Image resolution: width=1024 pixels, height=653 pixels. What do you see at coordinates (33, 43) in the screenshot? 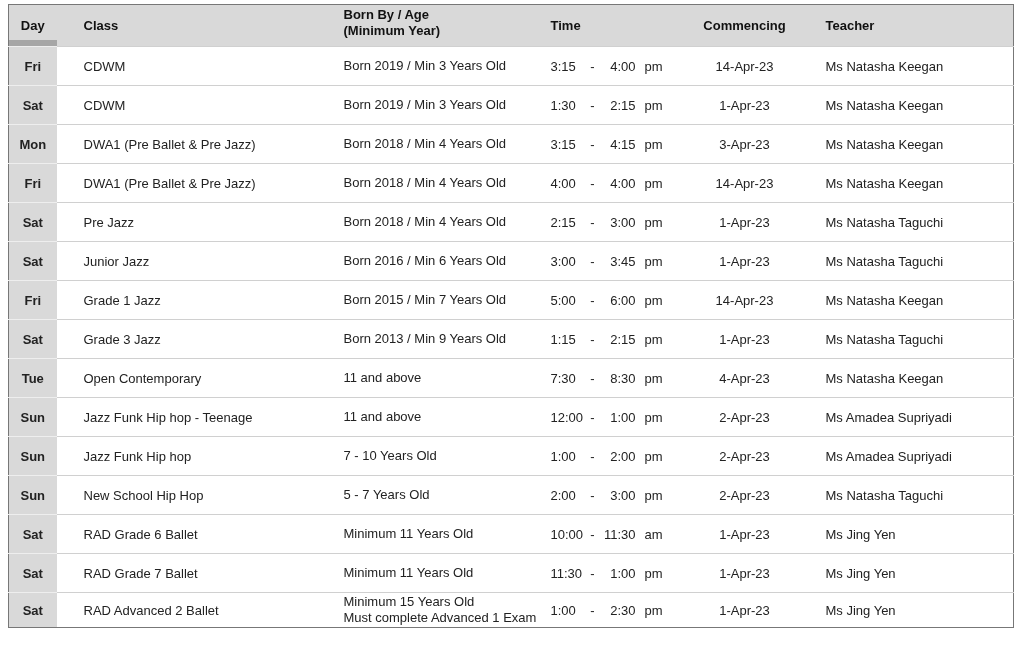
I see `column-accent-bar` at bounding box center [33, 43].